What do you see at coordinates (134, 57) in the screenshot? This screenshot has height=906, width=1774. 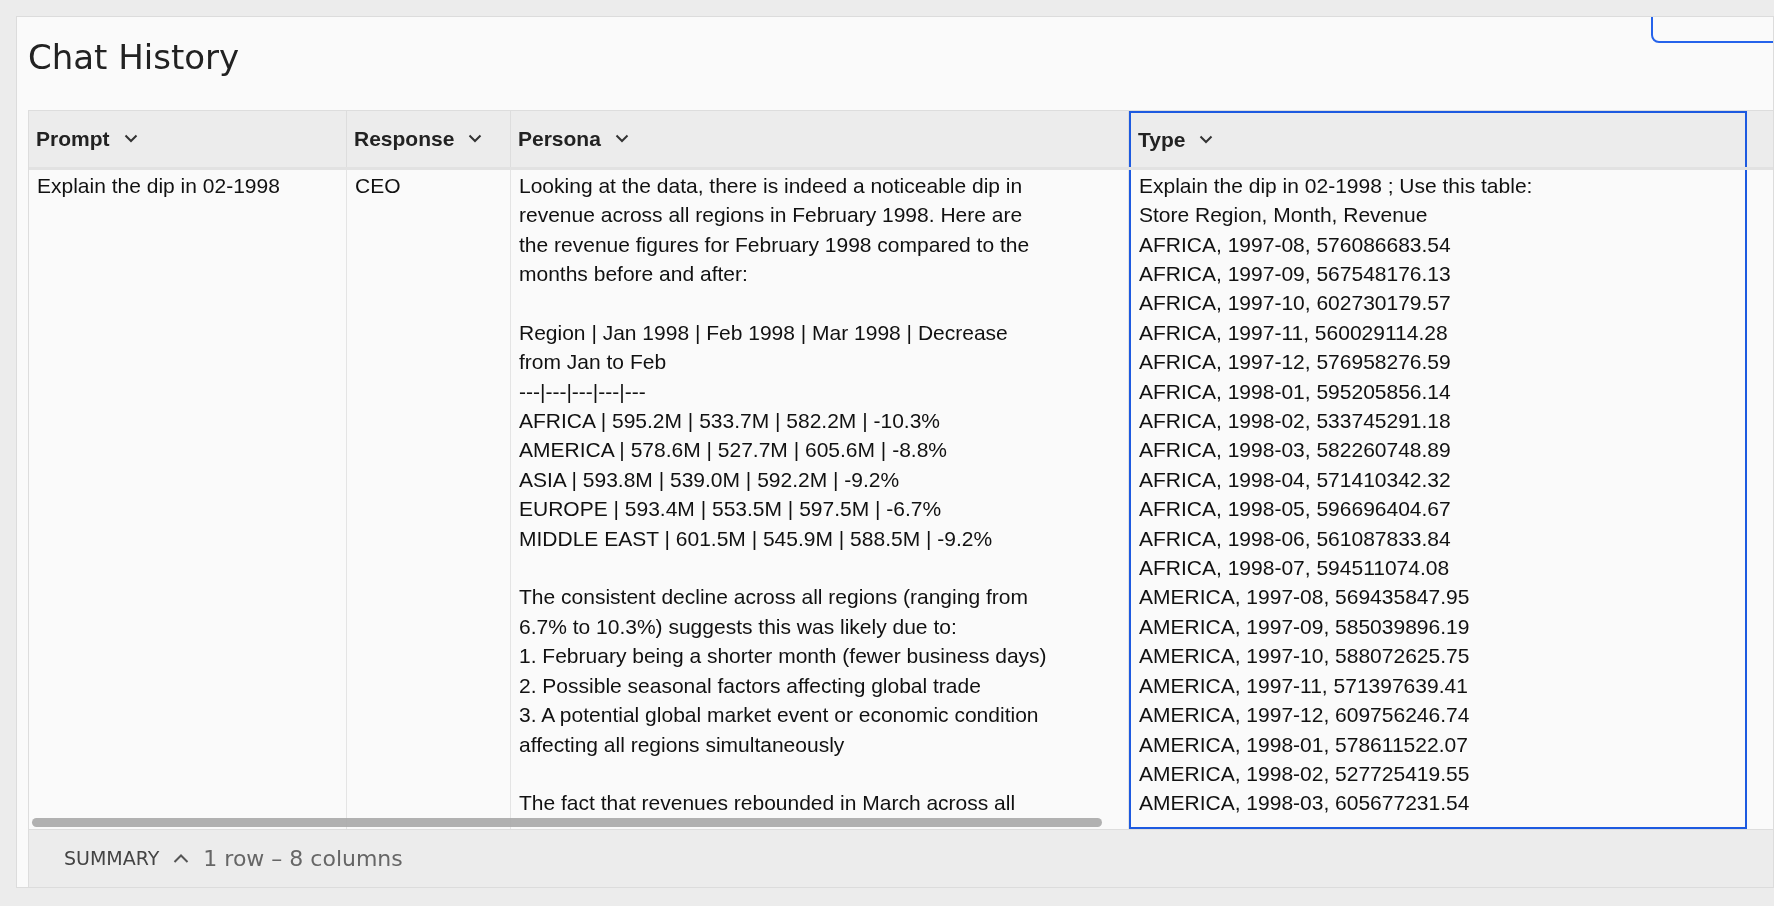 I see `table-title: Chat History` at bounding box center [134, 57].